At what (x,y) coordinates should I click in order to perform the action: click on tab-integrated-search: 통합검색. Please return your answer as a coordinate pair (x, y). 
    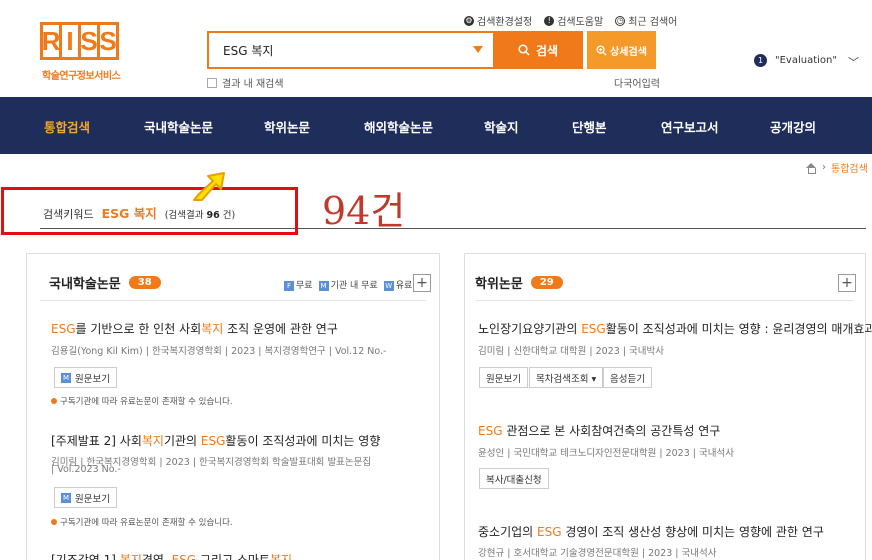
    Looking at the image, I should click on (67, 126).